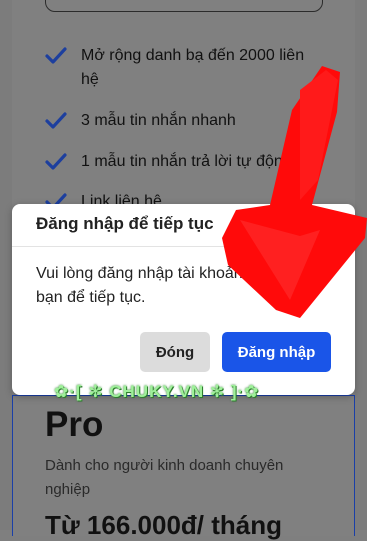 This screenshot has height=541, width=367. Describe the element at coordinates (276, 352) in the screenshot. I see `login-button: Đăng nhập` at that location.